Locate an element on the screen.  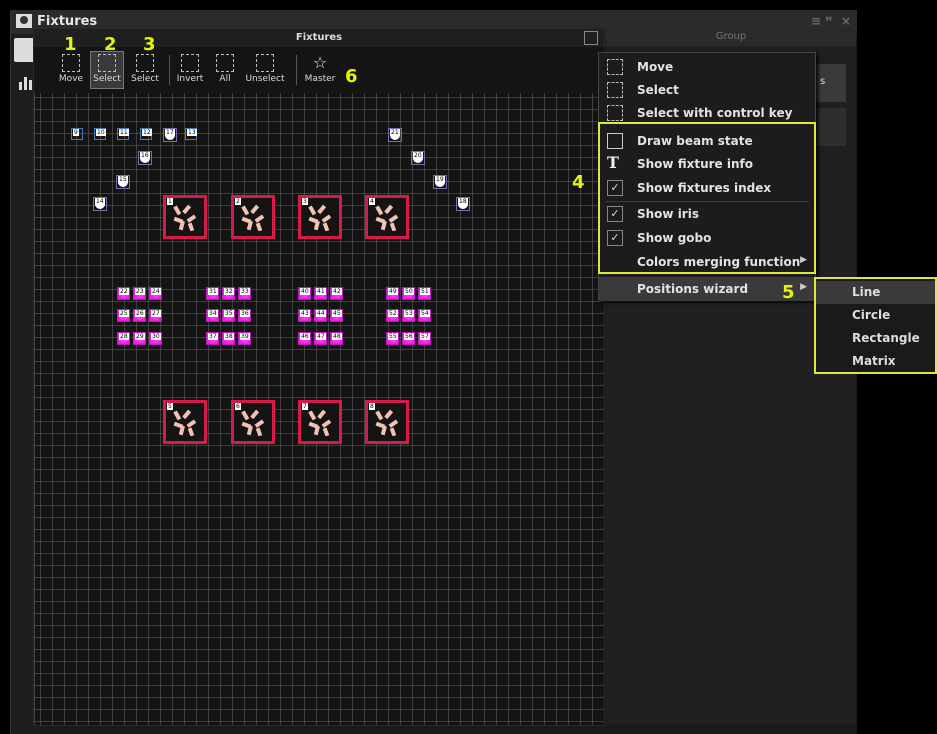
fixture-index-label: 29 is located at coordinates (140, 336).